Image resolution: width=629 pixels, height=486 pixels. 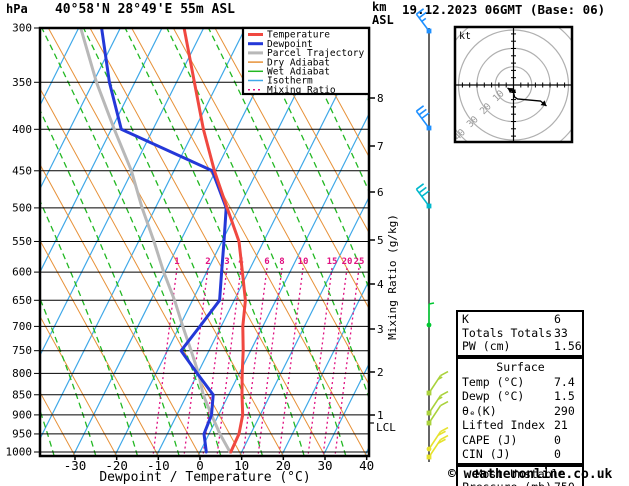 I want to click on pressure-tick-label: 700, so click(x=22, y=326).